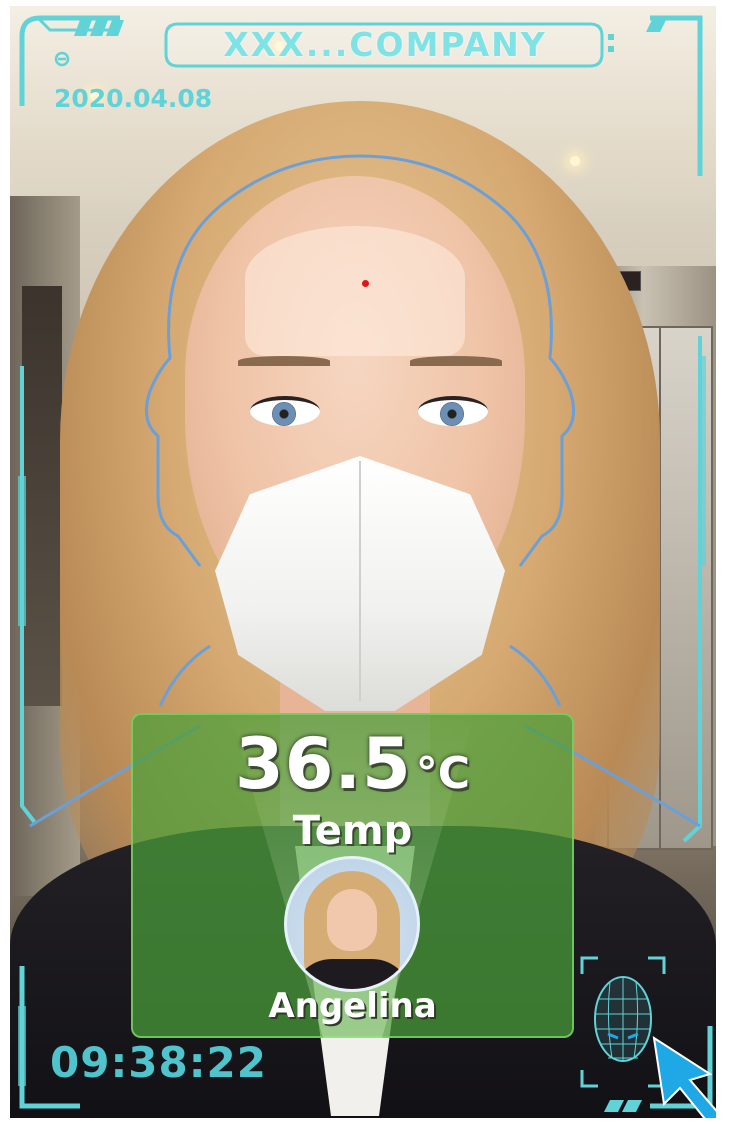 The image size is (731, 1131). Describe the element at coordinates (133, 98) in the screenshot. I see `current-date: 2020.04.08` at that location.